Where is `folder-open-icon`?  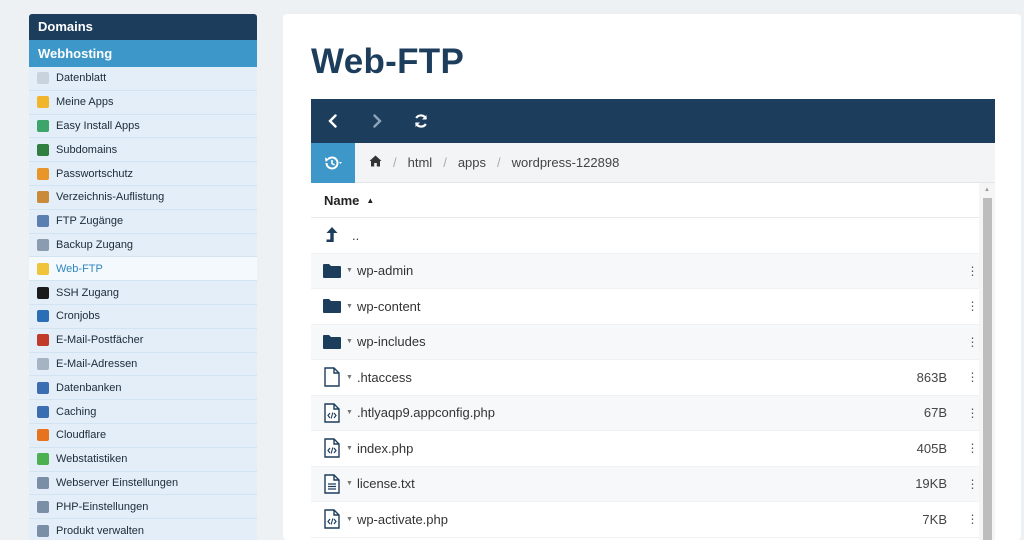
folder-open-icon is located at coordinates (43, 197).